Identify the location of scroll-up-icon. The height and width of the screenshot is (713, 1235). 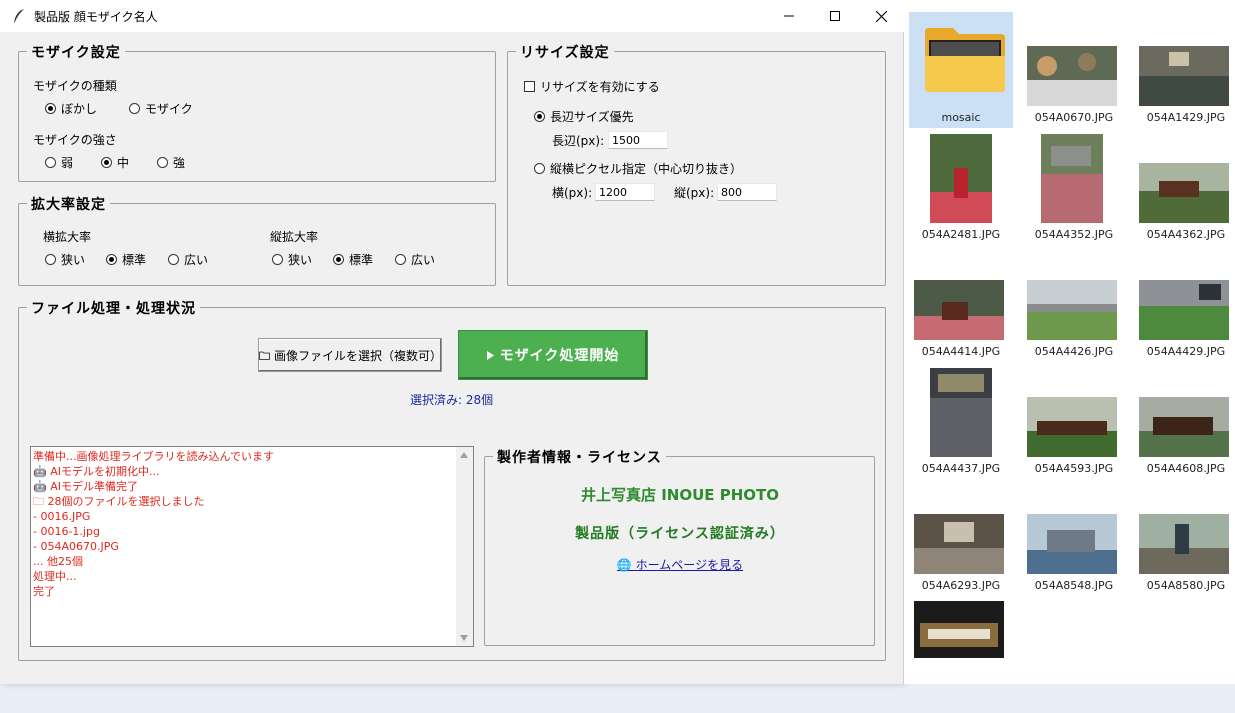
(464, 455).